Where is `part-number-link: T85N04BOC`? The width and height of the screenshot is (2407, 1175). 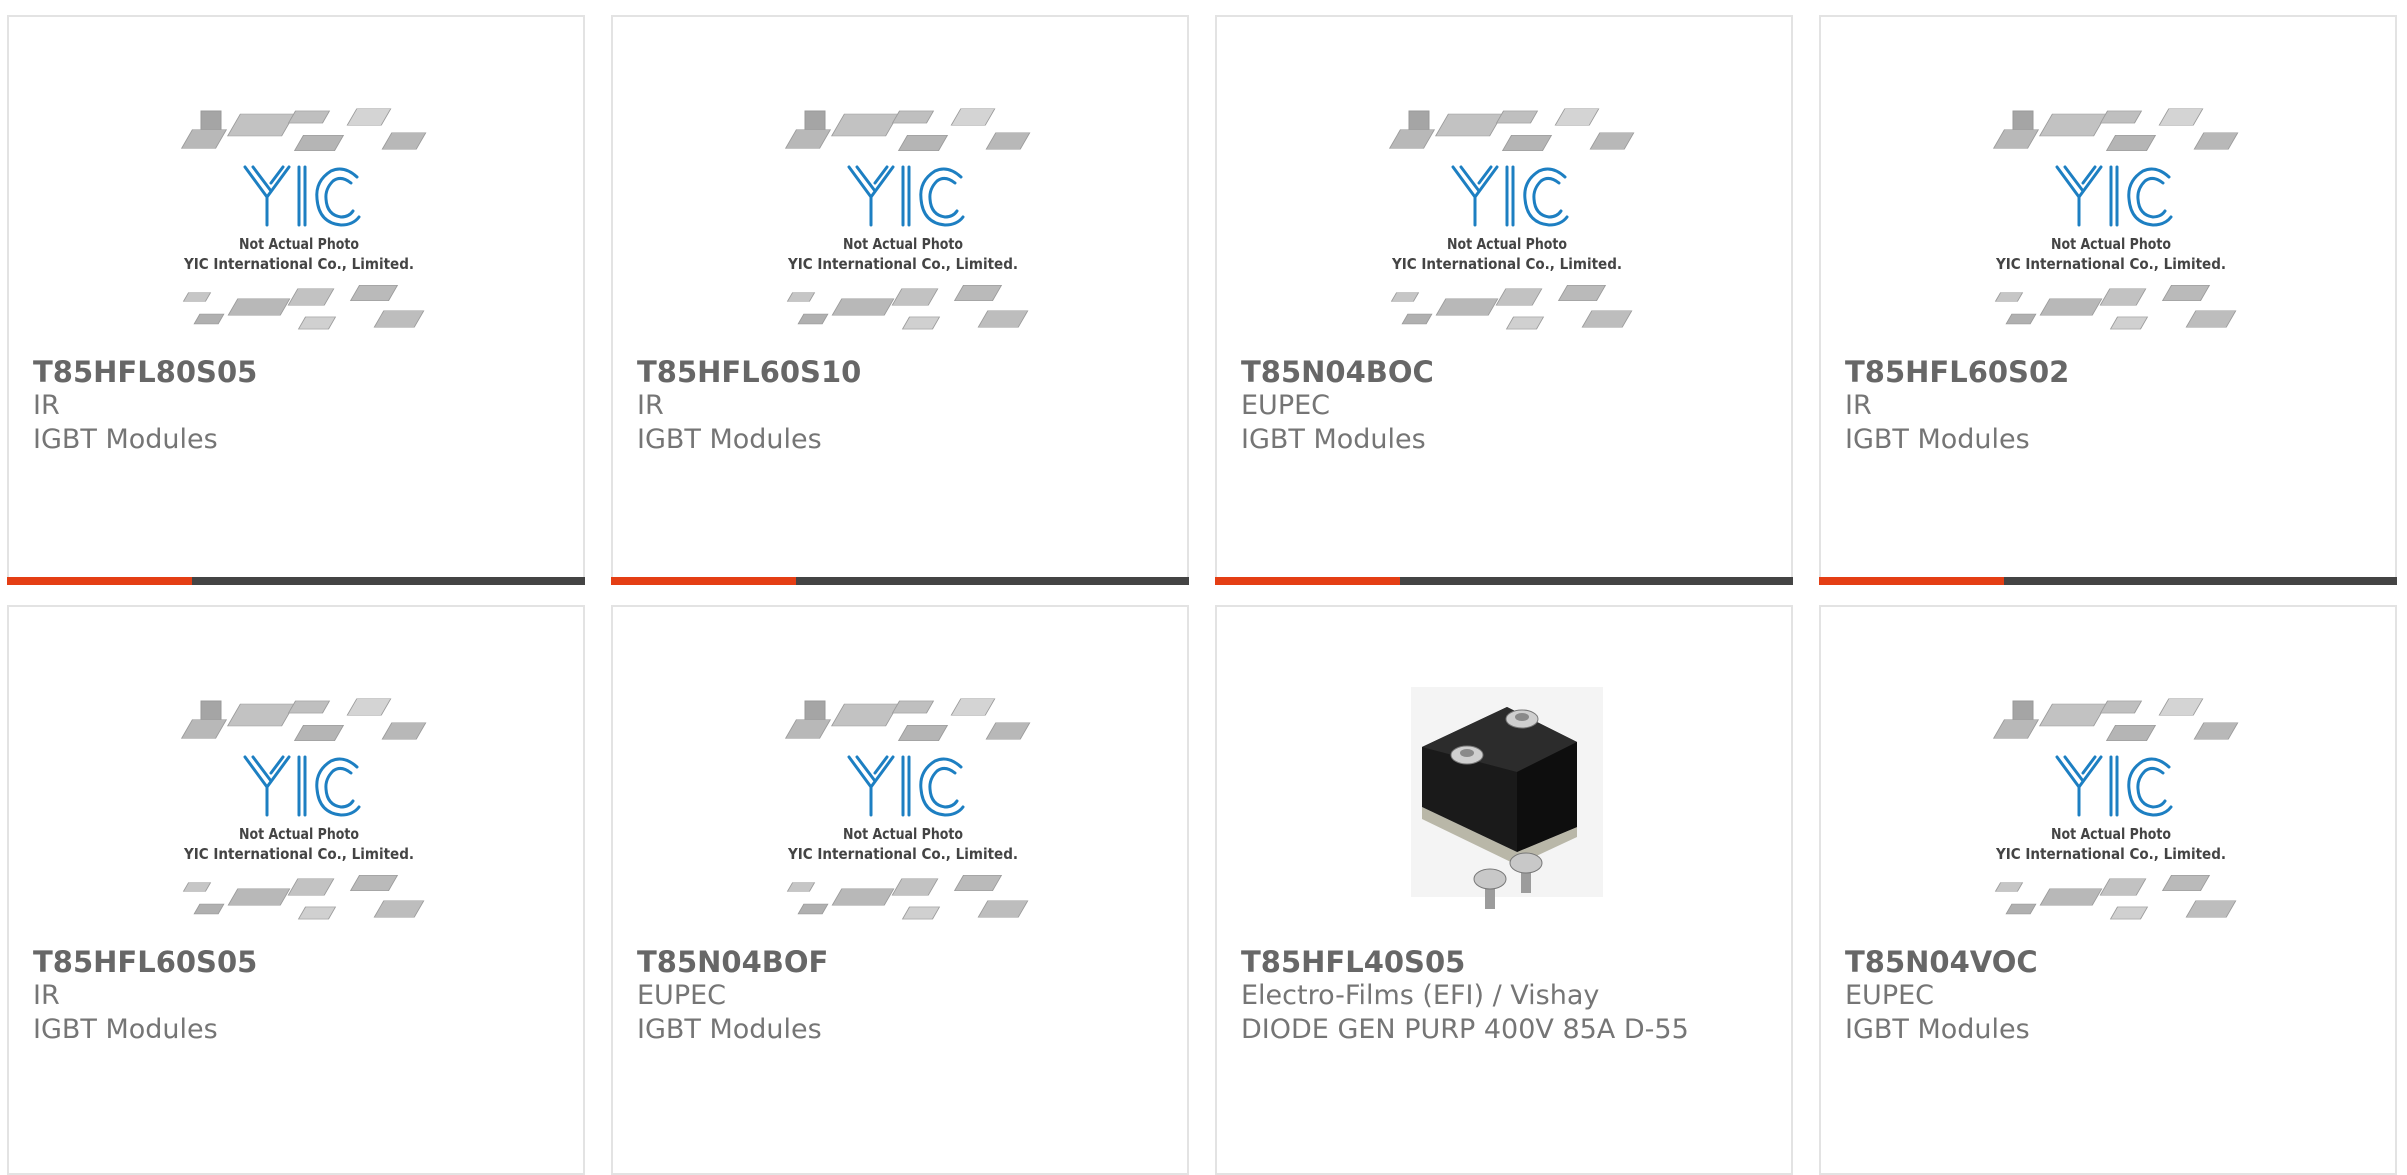
part-number-link: T85N04BOC is located at coordinates (1506, 372).